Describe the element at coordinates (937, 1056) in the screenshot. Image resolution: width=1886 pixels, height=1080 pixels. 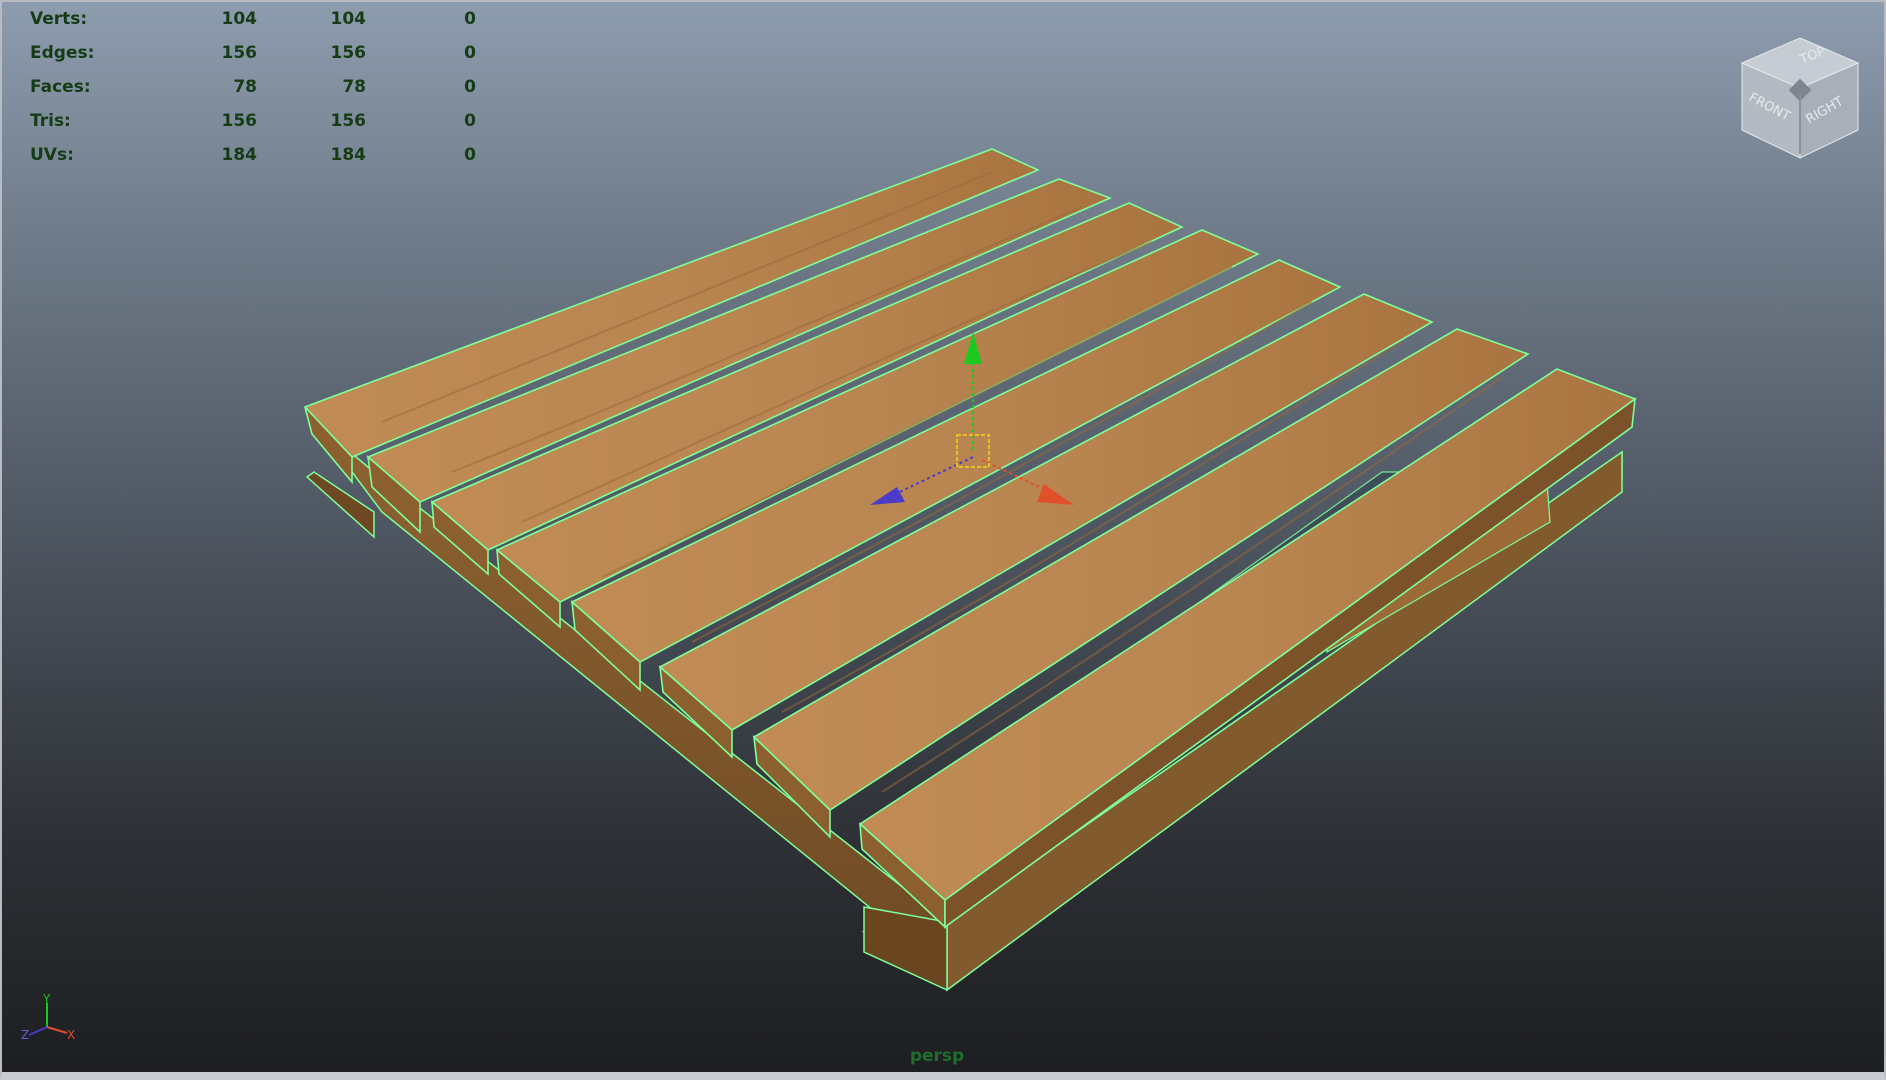
I see `camera-name-label: persp` at that location.